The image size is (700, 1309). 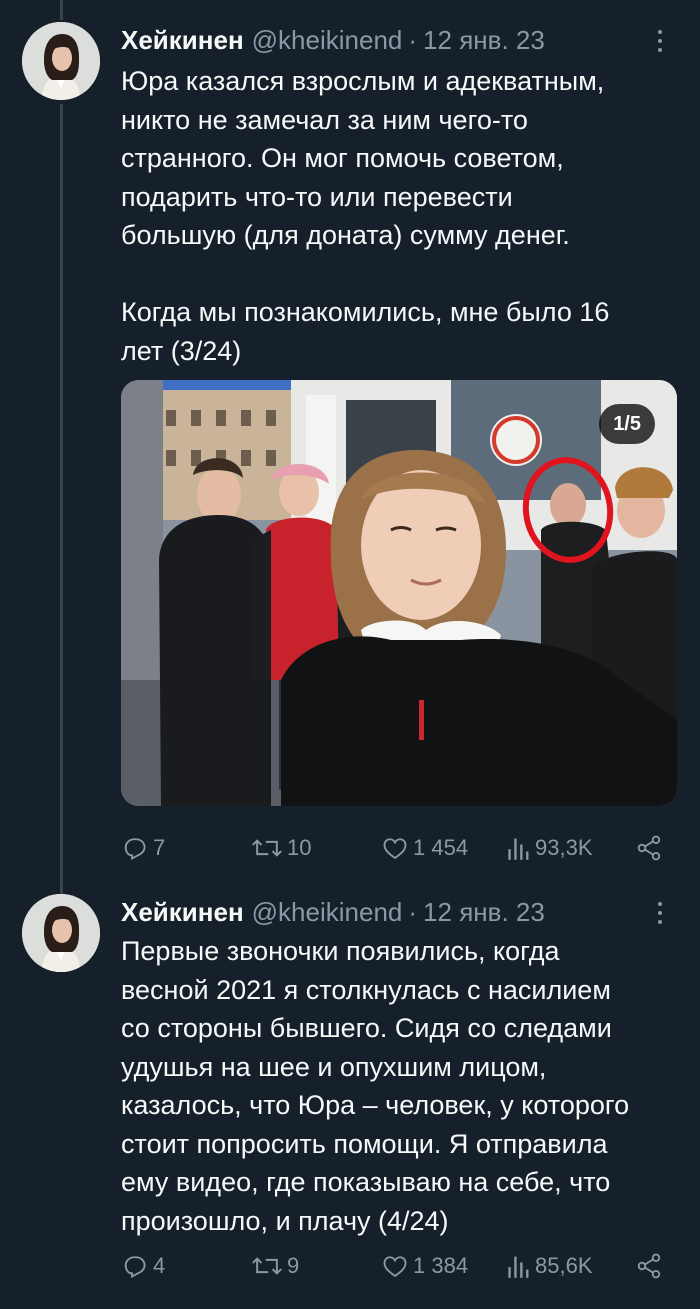 I want to click on tweet-text-line: лет (3/24), so click(x=181, y=350).